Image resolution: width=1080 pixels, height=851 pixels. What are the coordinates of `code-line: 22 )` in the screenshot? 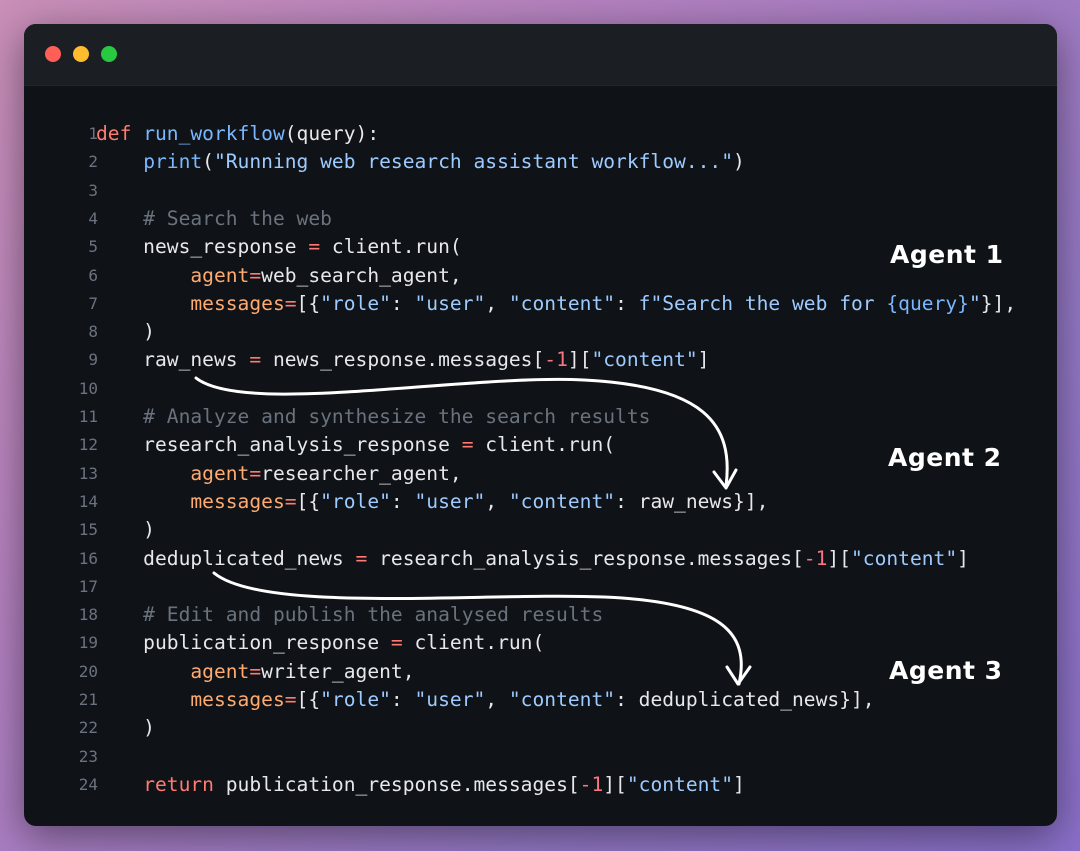 It's located at (540, 728).